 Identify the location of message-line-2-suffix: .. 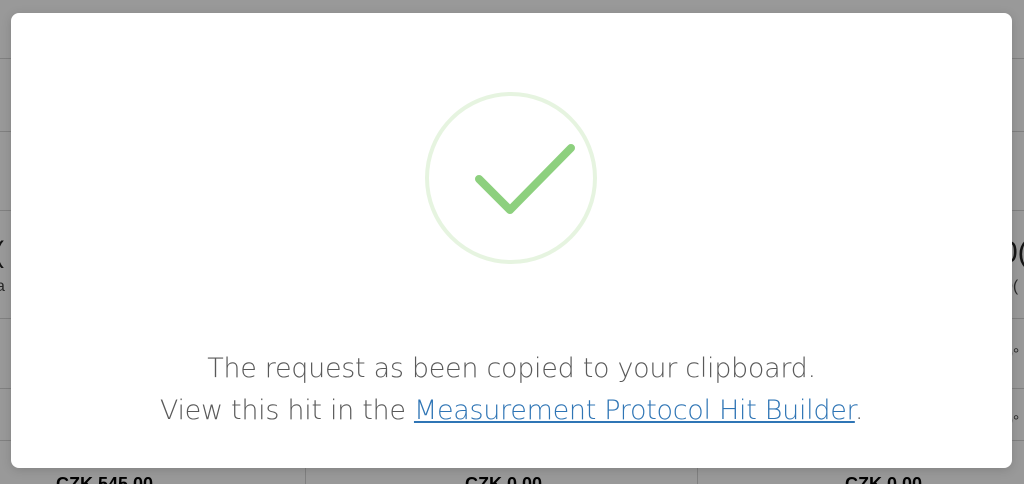
(859, 410).